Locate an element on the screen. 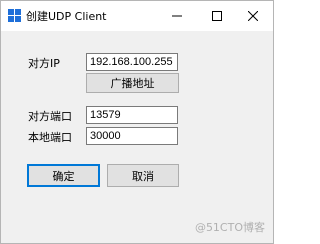 This screenshot has height=244, width=320. title-bar: 创建UDP Client is located at coordinates (137, 16).